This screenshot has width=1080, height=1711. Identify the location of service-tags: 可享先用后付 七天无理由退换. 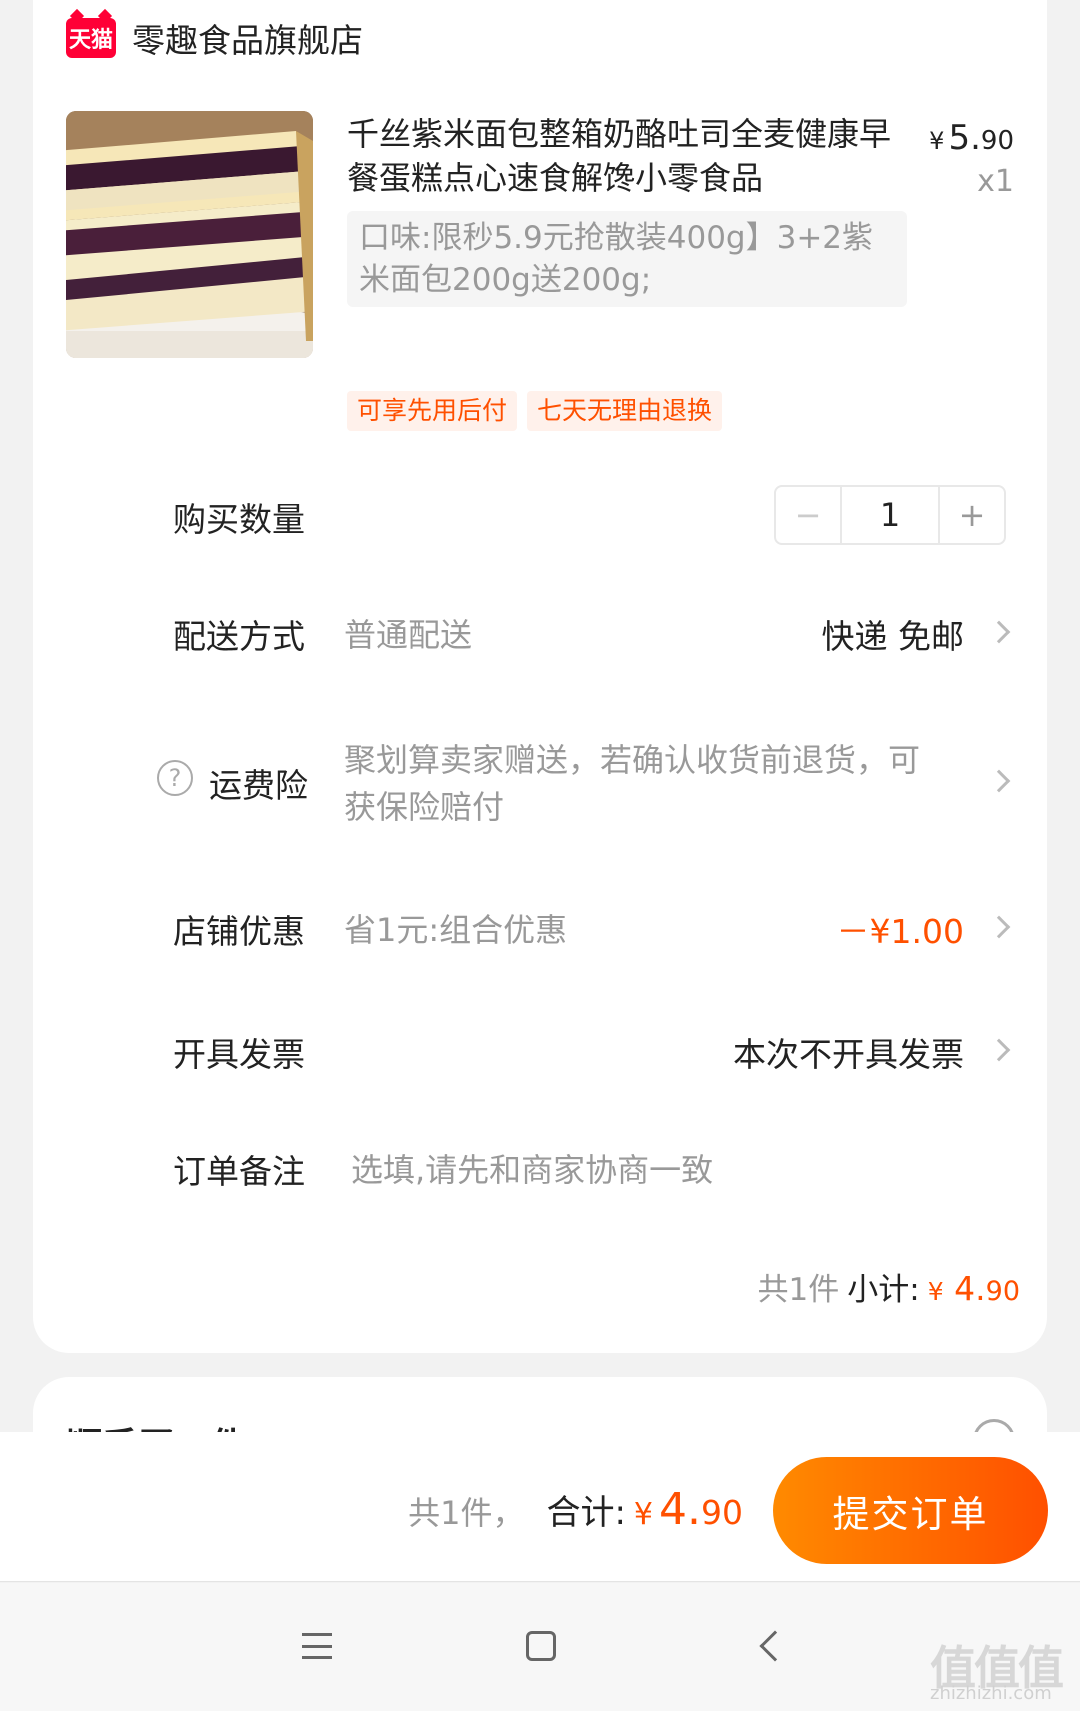
(535, 411).